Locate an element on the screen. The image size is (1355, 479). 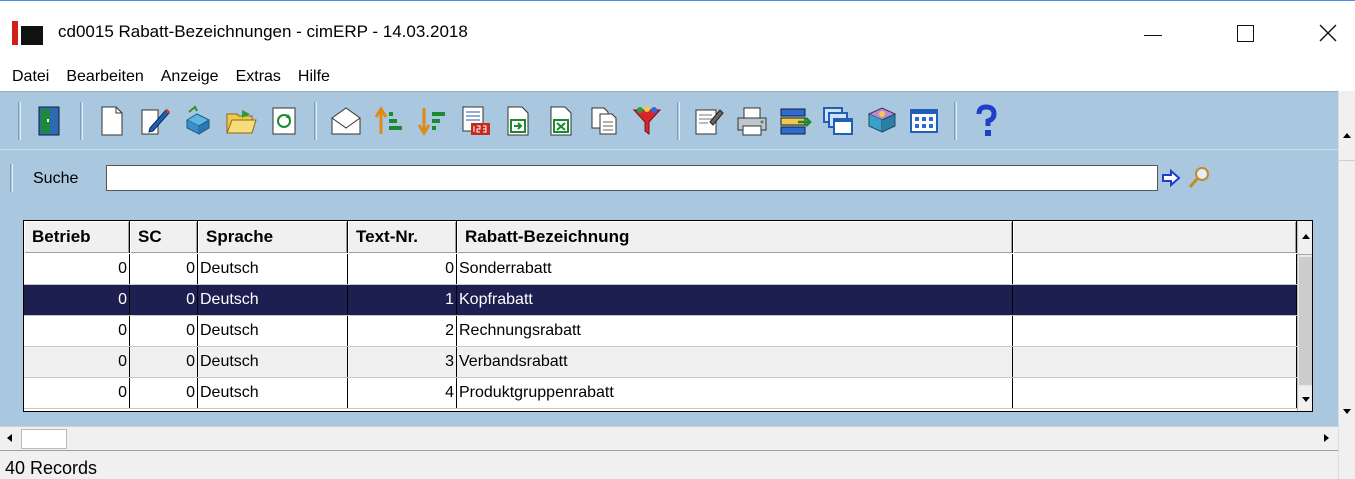
scroll-left-icon is located at coordinates (10, 439).